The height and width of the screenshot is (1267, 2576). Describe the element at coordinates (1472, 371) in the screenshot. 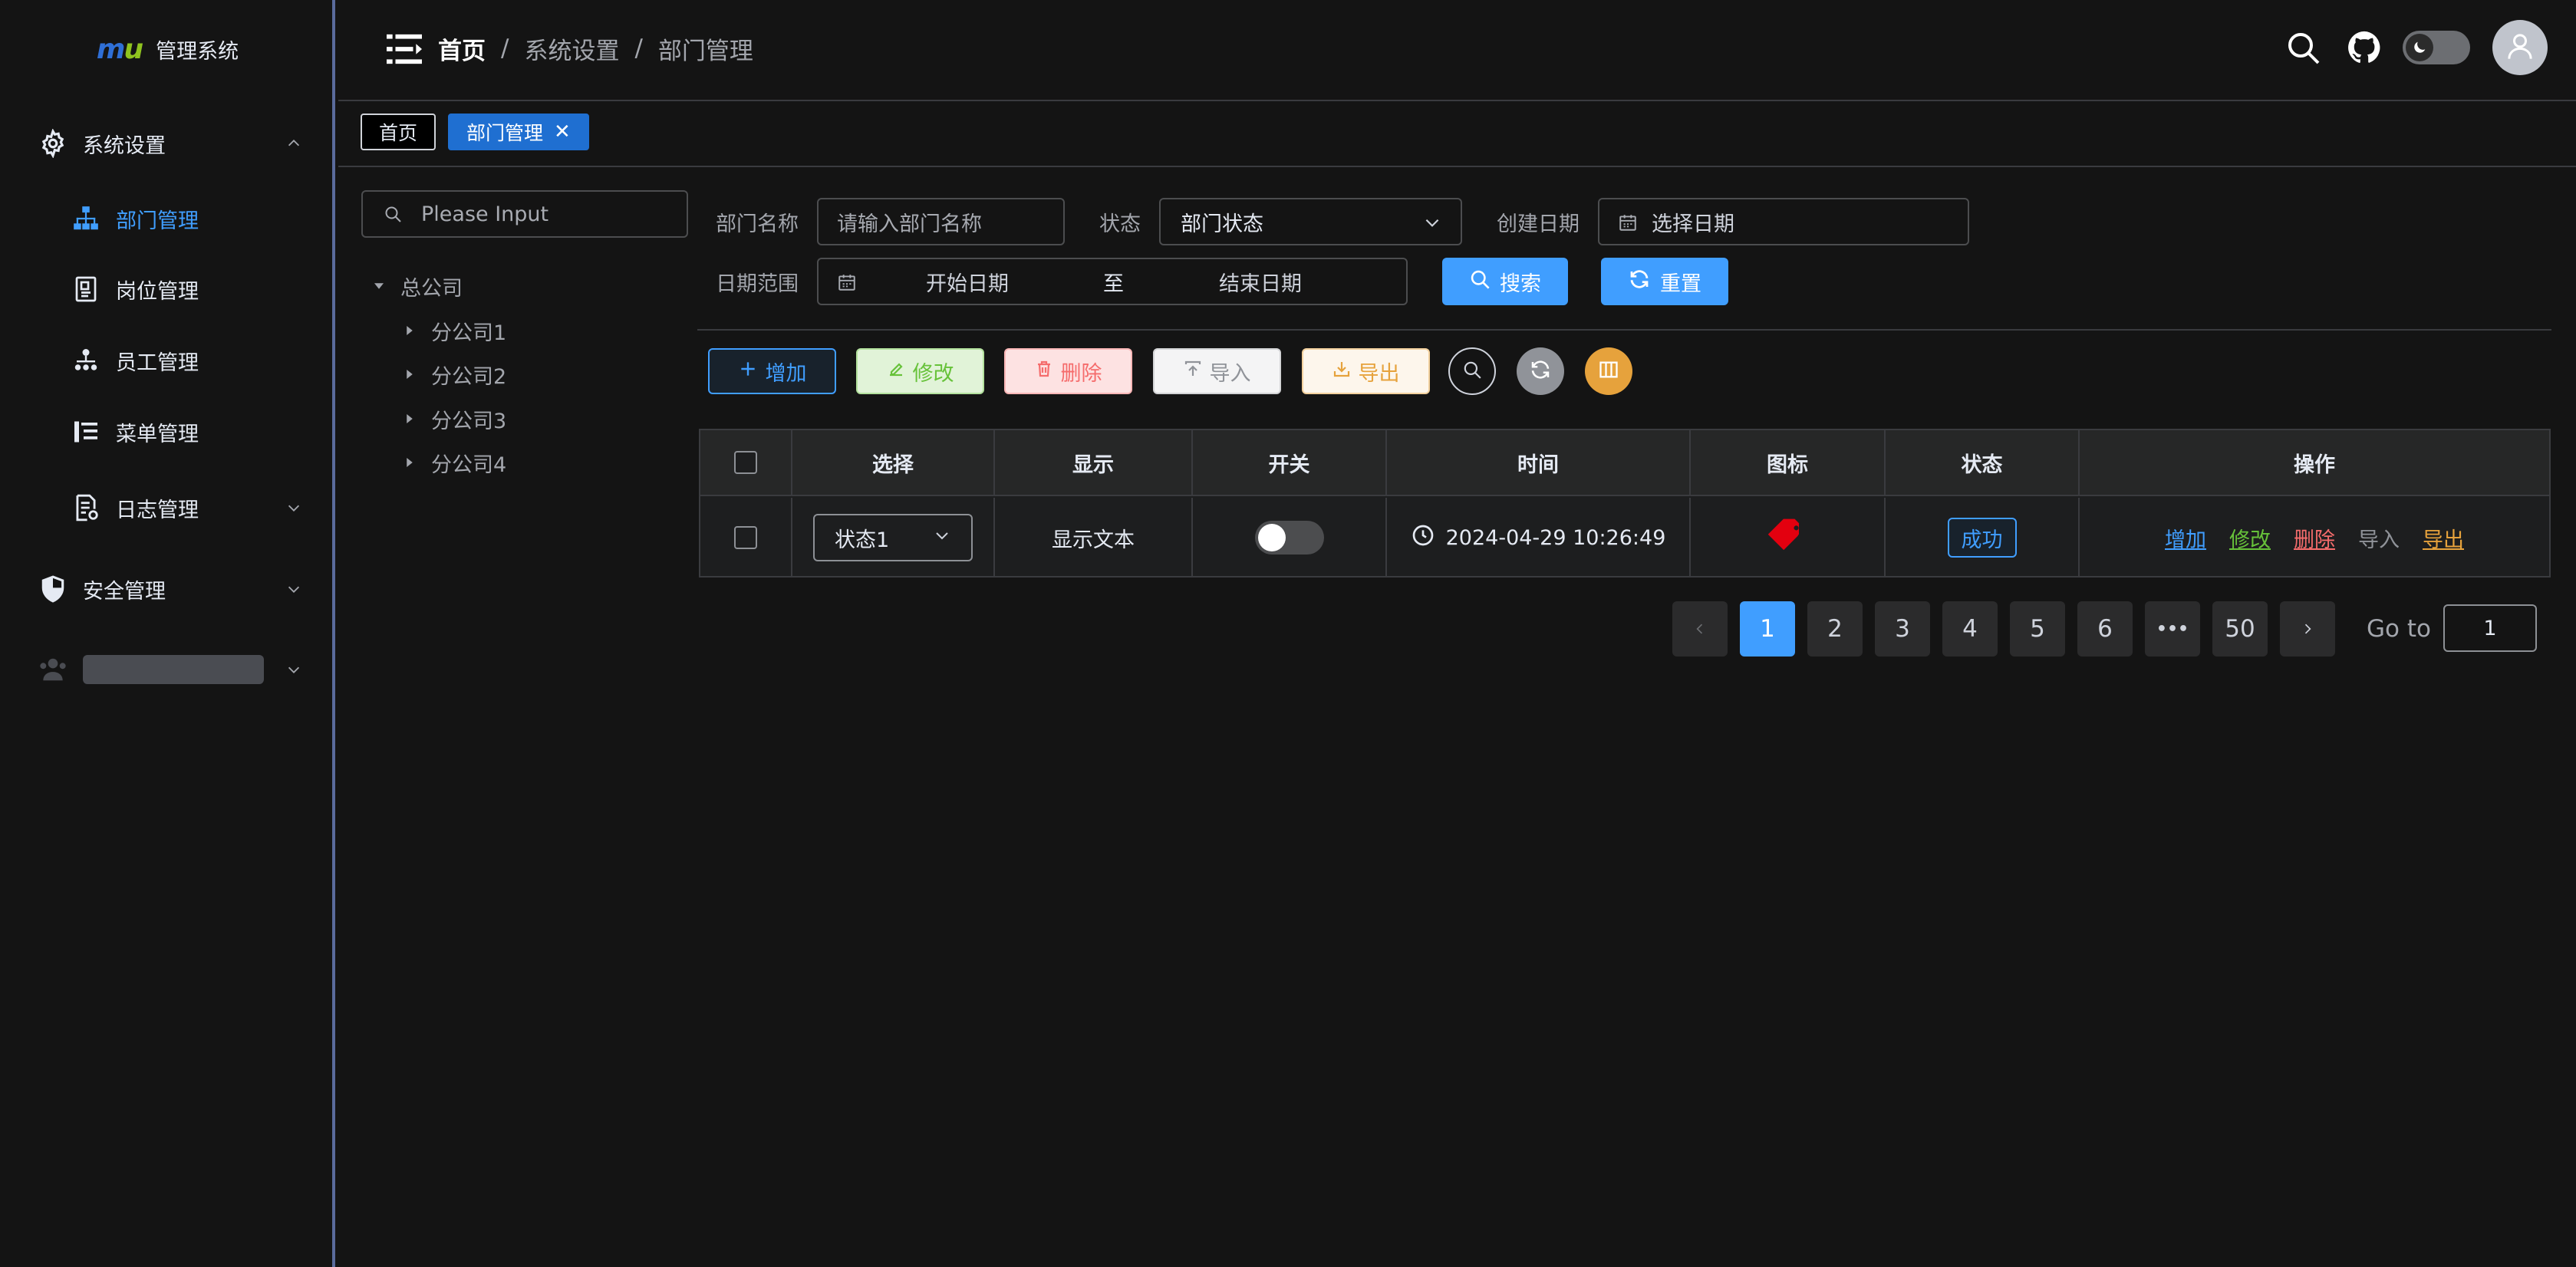

I see `toggle-search-button` at that location.